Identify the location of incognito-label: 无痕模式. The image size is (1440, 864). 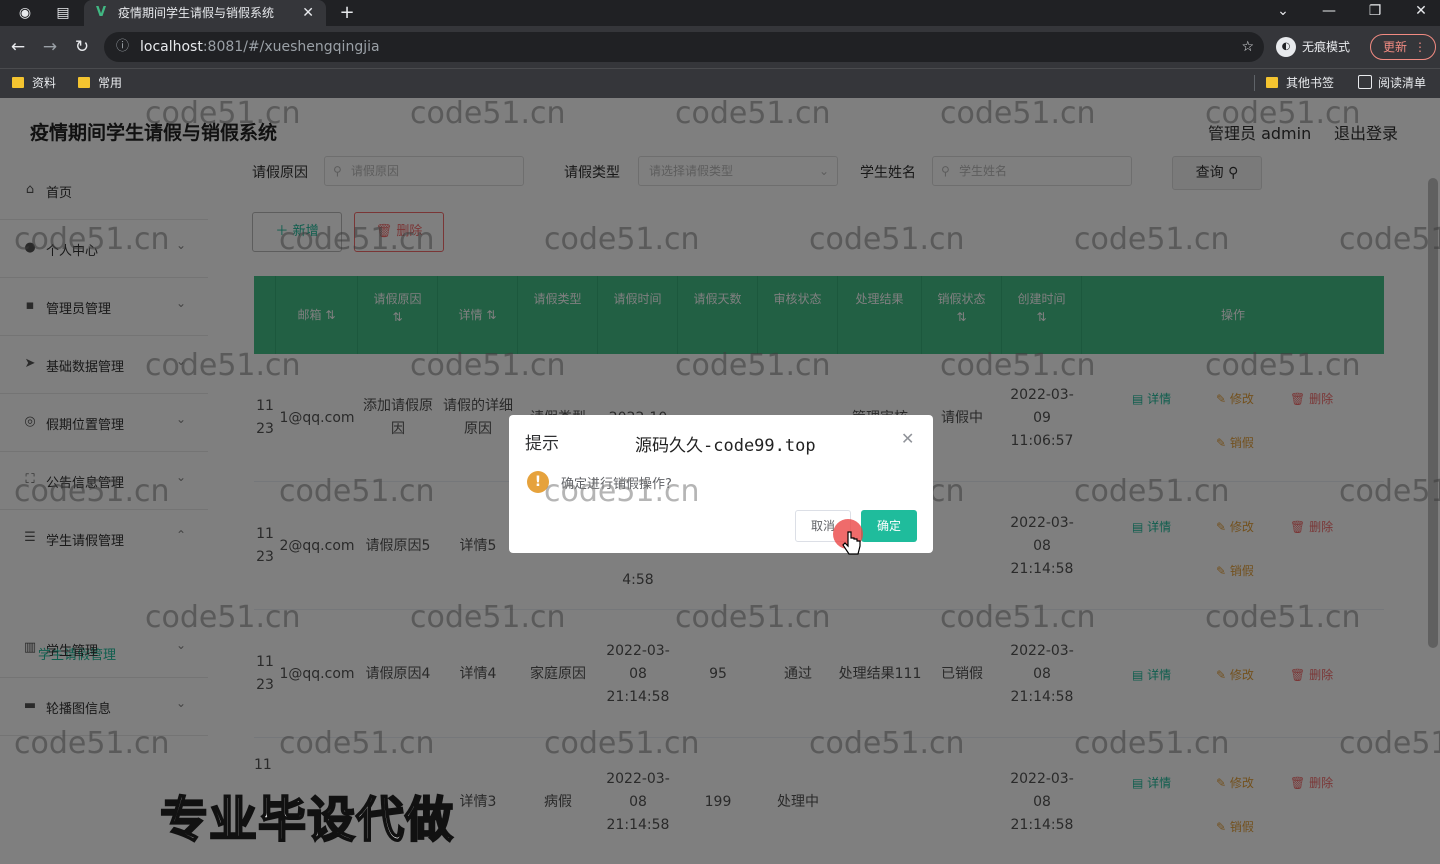
(1326, 47).